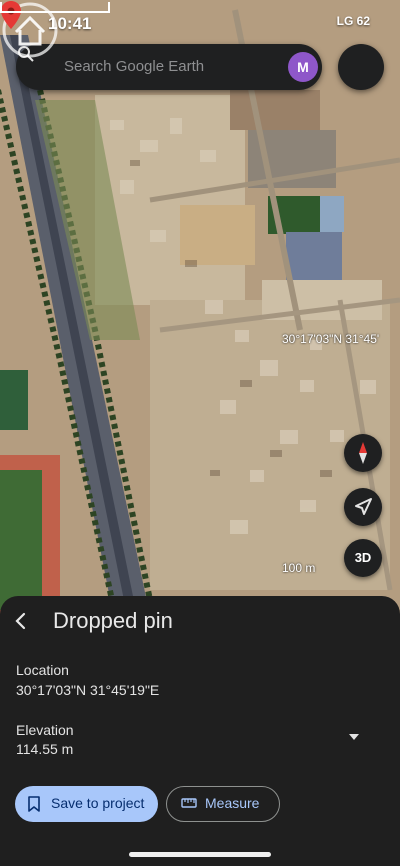 The image size is (400, 866). What do you see at coordinates (45, 730) in the screenshot?
I see `elevation-label: Elevation` at bounding box center [45, 730].